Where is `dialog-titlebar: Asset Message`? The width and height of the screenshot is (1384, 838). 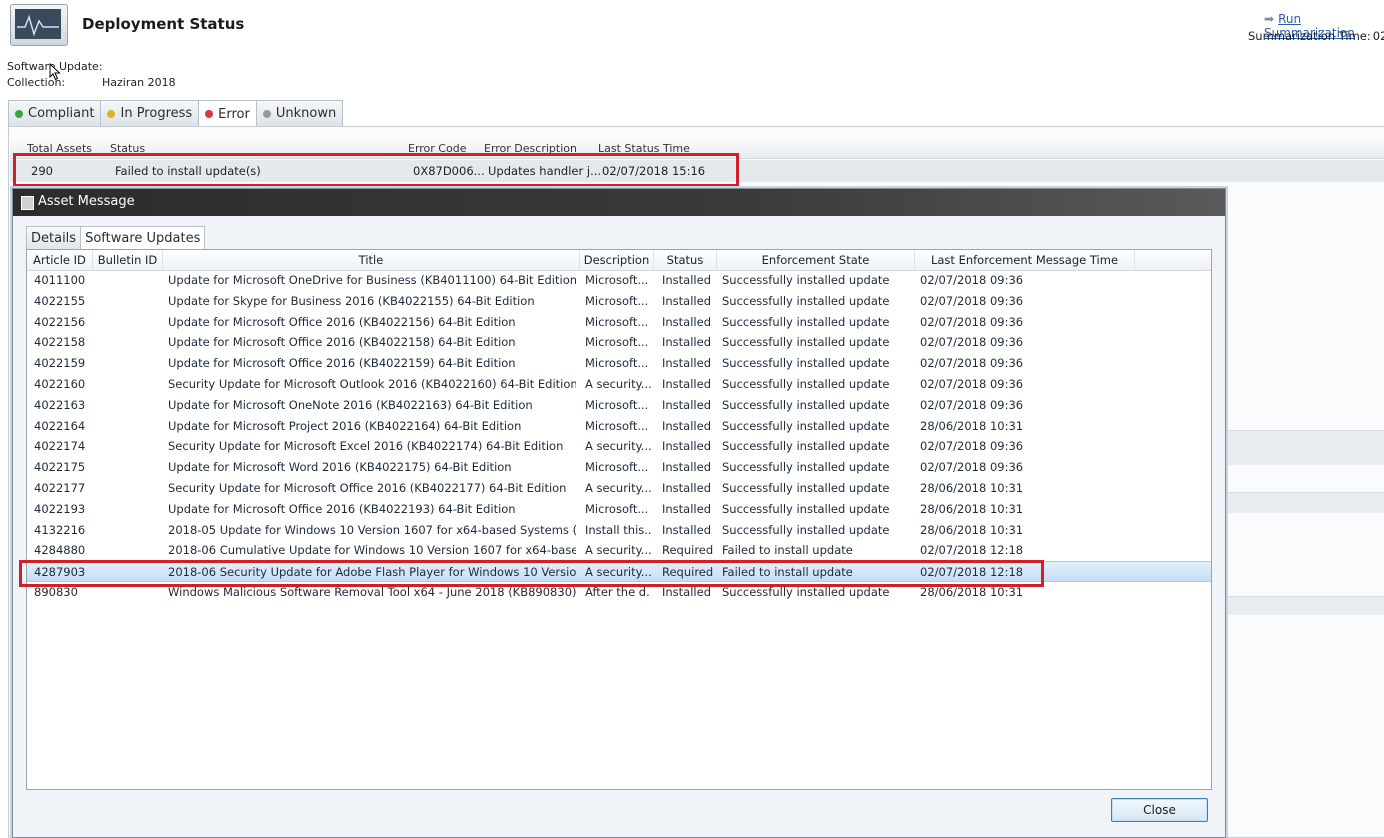
dialog-titlebar: Asset Message is located at coordinates (619, 202).